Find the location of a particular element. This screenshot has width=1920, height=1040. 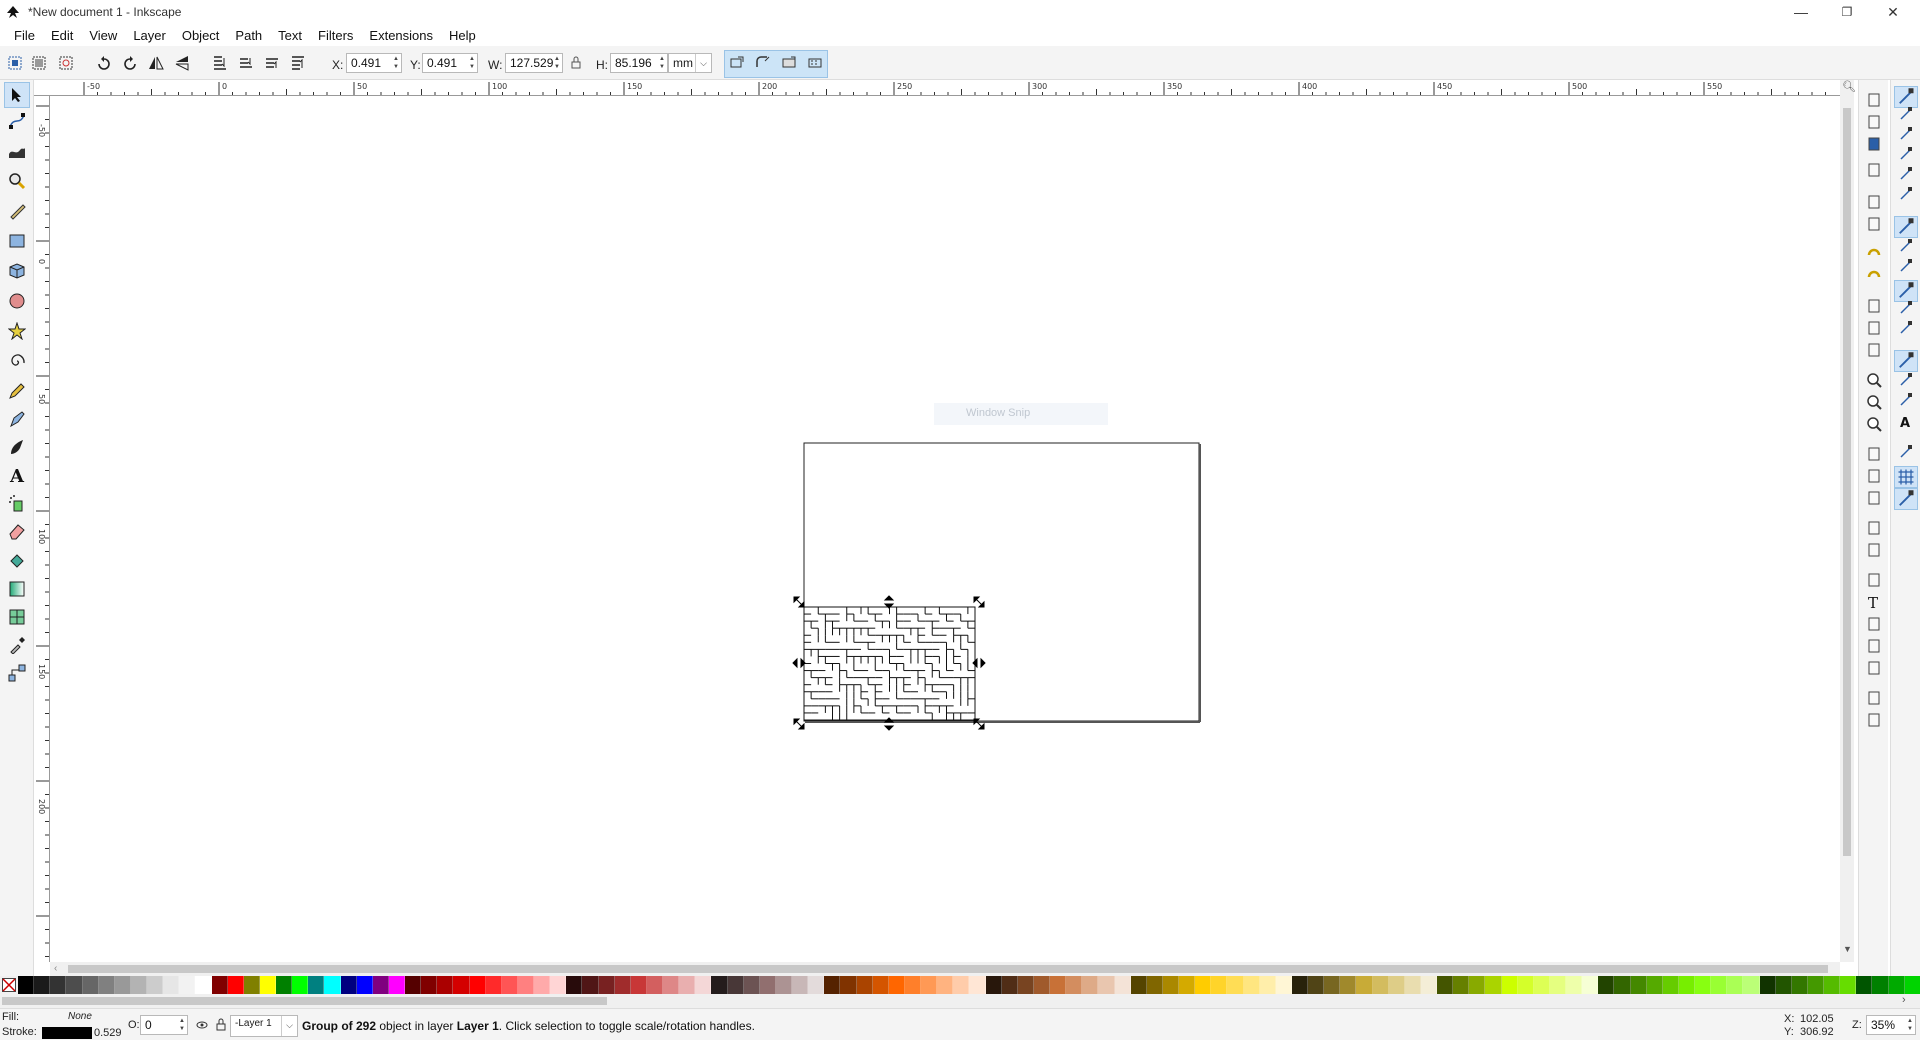

rectangle-tool is located at coordinates (17, 241).